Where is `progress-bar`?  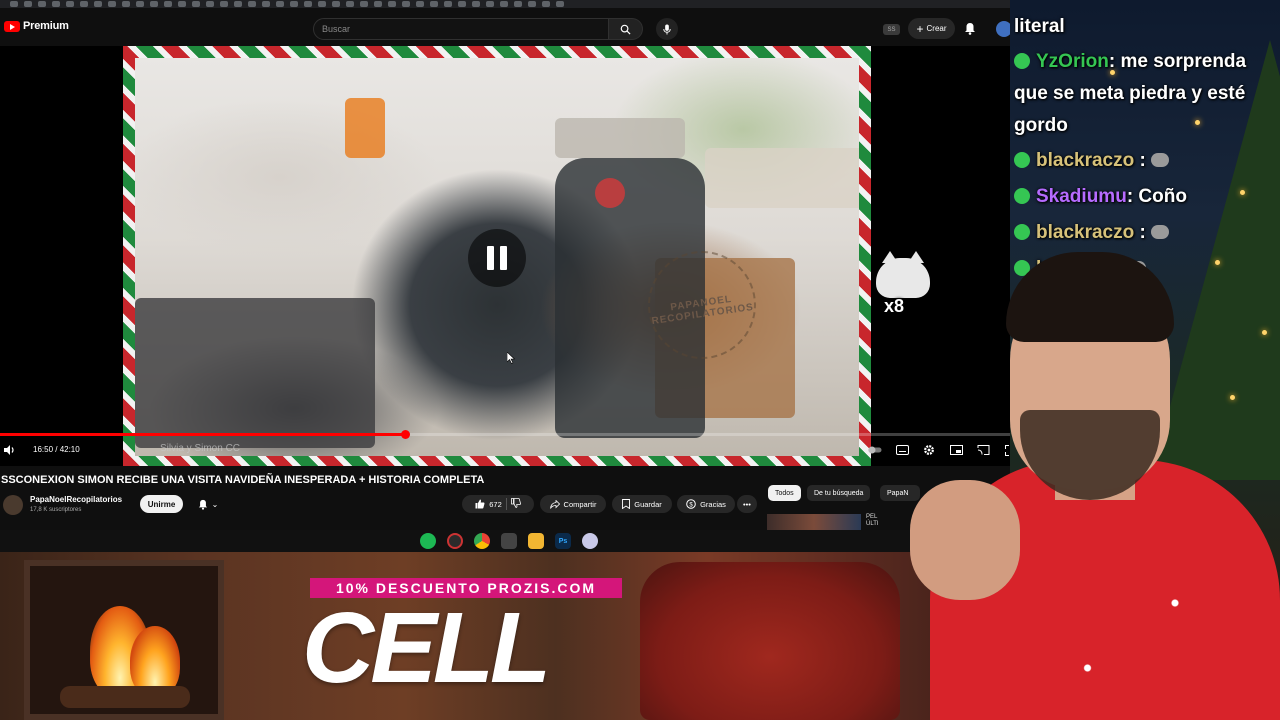 progress-bar is located at coordinates (506, 434).